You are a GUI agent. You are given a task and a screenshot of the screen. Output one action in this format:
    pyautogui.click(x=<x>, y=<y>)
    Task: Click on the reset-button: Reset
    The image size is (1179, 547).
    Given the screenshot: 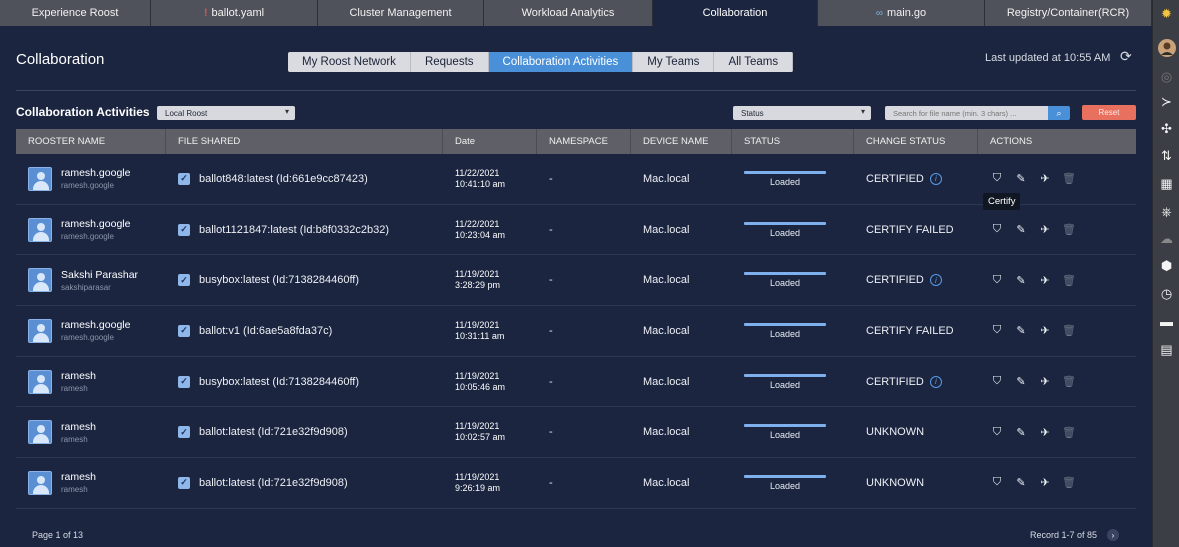 What is the action you would take?
    pyautogui.click(x=1109, y=112)
    